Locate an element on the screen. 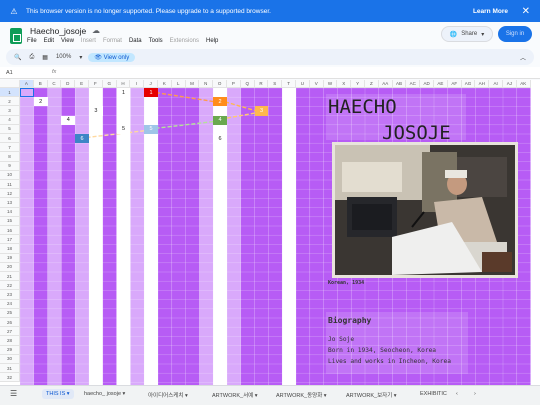 Image resolution: width=540 pixels, height=405 pixels. menu-item-file: File is located at coordinates (32, 41).